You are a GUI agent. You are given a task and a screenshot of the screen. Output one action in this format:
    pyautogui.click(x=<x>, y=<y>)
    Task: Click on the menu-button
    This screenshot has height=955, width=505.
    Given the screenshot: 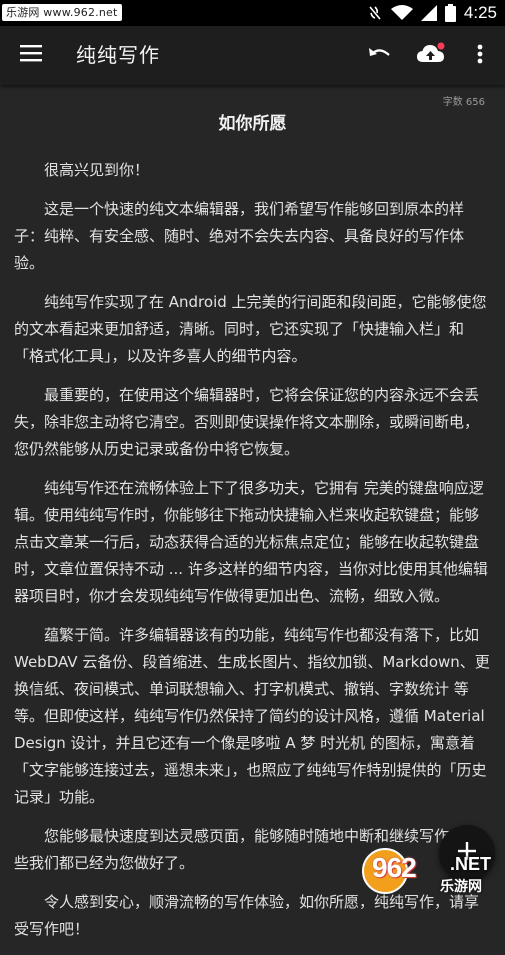 What is the action you would take?
    pyautogui.click(x=31, y=55)
    